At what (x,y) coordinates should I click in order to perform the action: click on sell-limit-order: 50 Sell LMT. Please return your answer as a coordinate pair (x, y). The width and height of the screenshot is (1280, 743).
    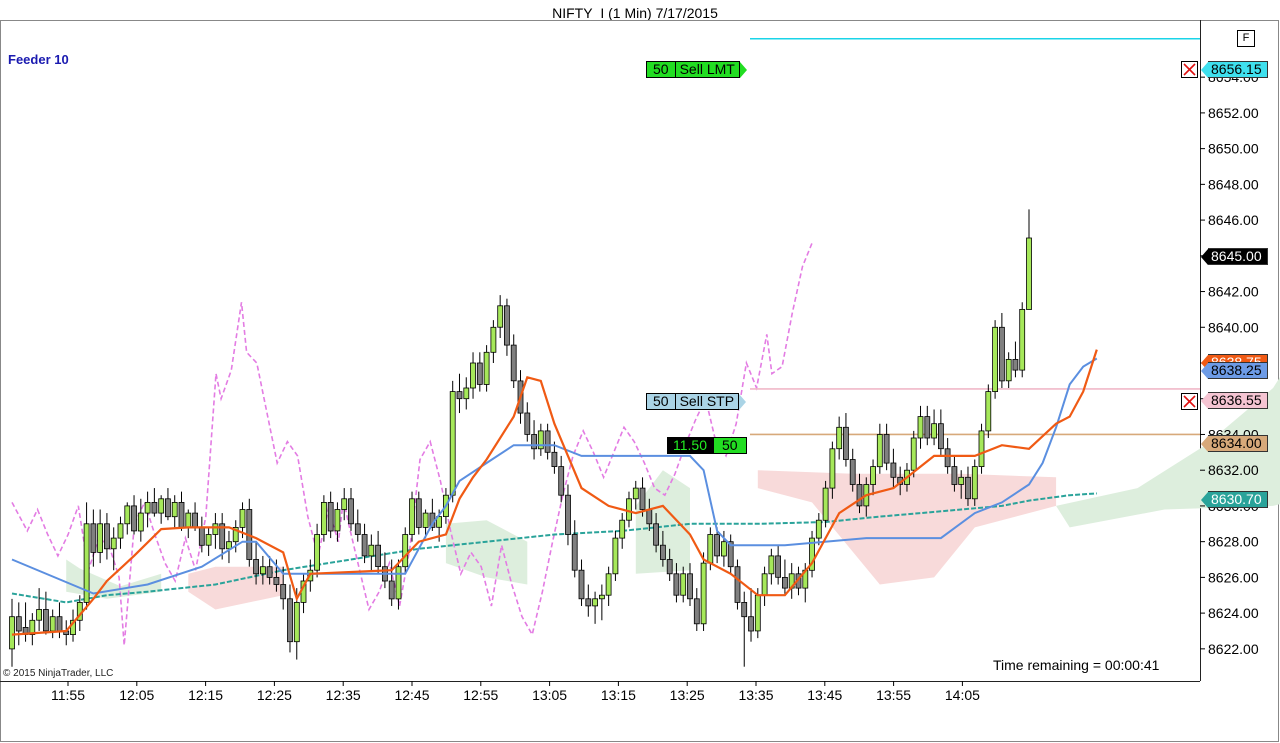
    Looking at the image, I should click on (696, 69).